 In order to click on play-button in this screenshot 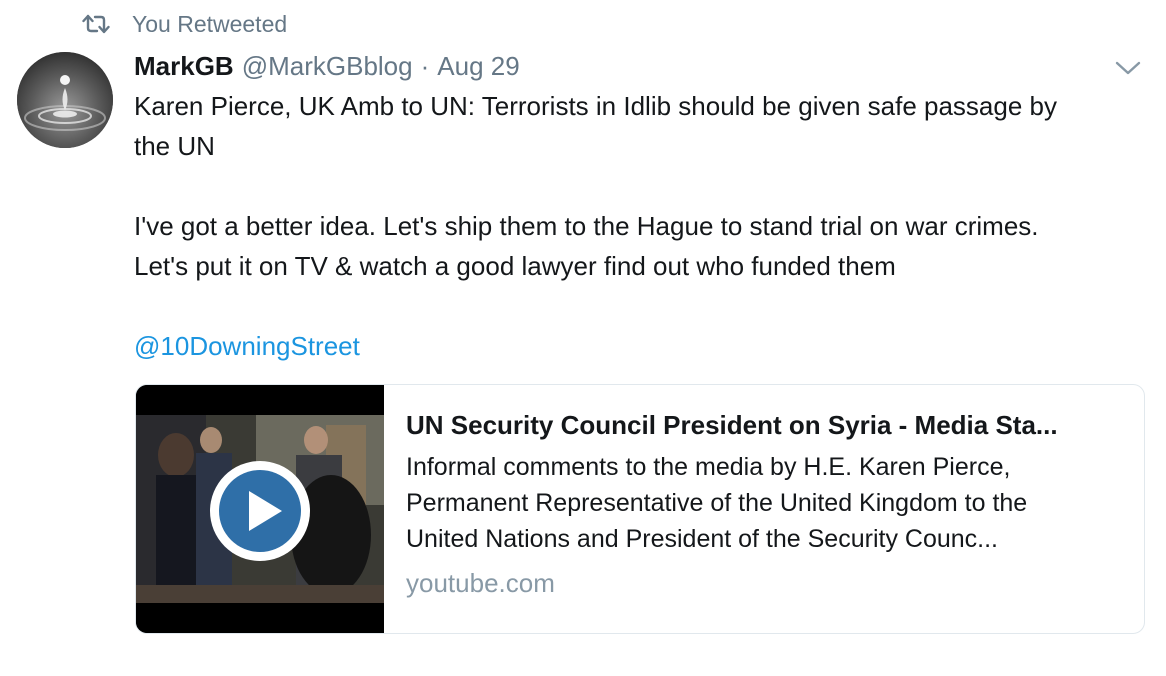, I will do `click(260, 511)`.